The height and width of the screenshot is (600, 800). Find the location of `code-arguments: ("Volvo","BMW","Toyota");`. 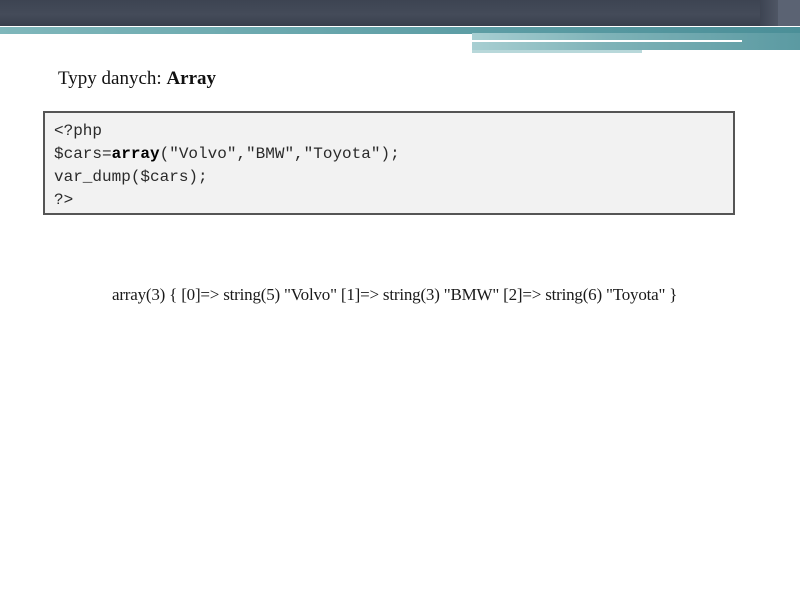

code-arguments: ("Volvo","BMW","Toyota"); is located at coordinates (279, 154).